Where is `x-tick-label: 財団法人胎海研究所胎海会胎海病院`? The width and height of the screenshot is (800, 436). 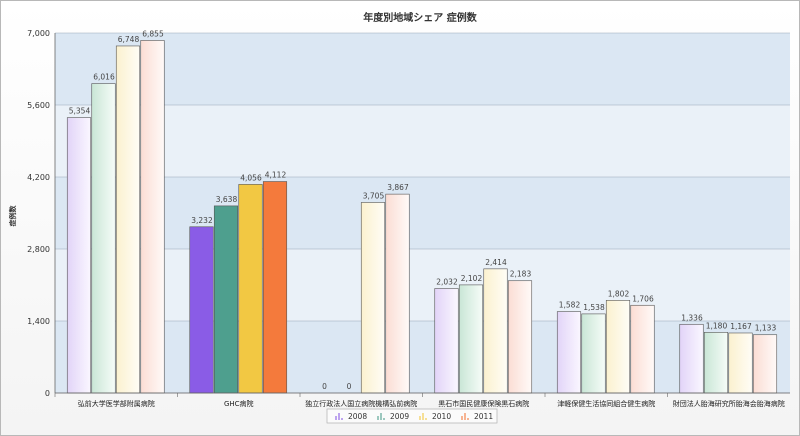
x-tick-label: 財団法人胎海研究所胎海会胎海病院 is located at coordinates (729, 403).